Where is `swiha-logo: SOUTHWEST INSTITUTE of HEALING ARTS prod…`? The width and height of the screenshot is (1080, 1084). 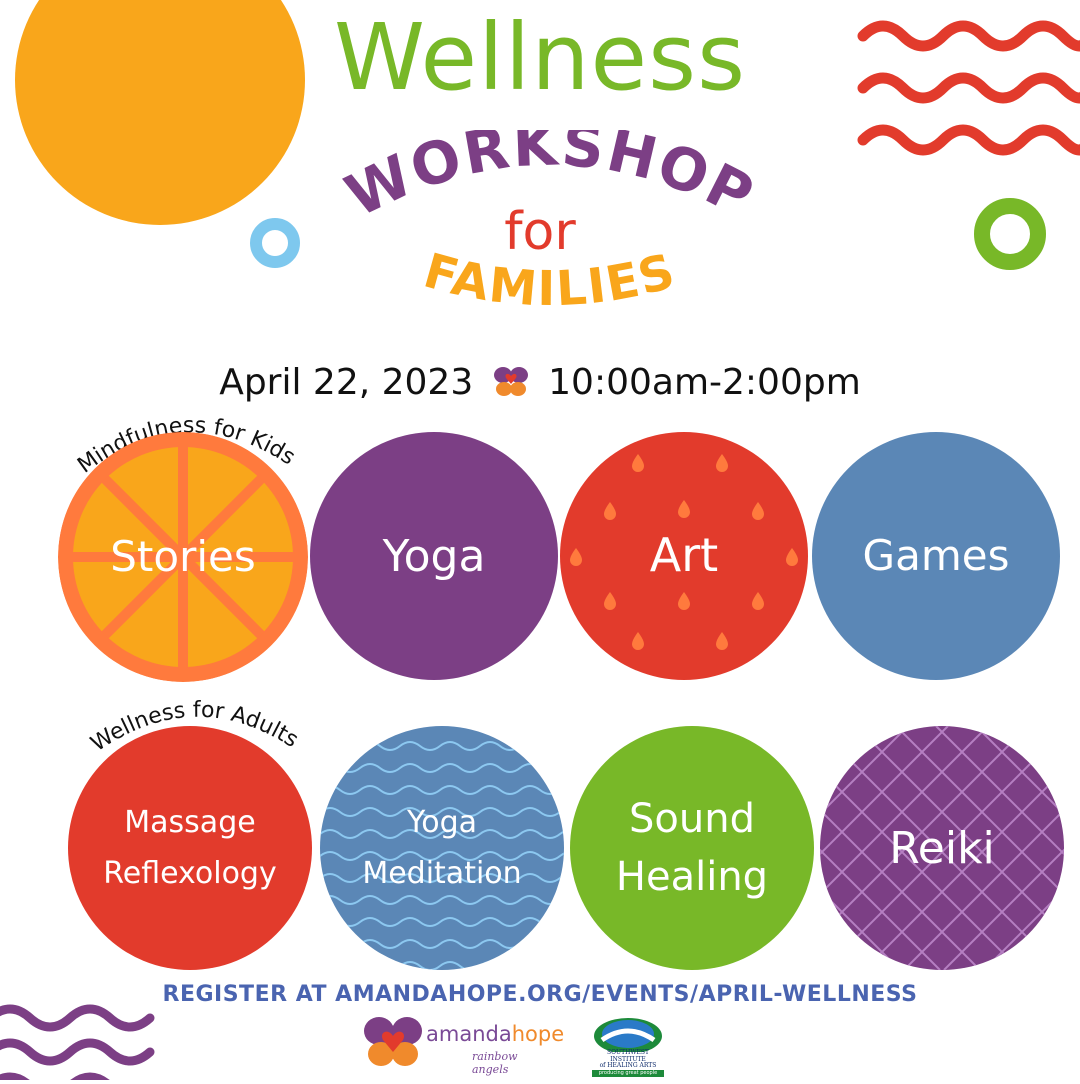
swiha-logo: SOUTHWEST INSTITUTE of HEALING ARTS prod… is located at coordinates (628, 1048).